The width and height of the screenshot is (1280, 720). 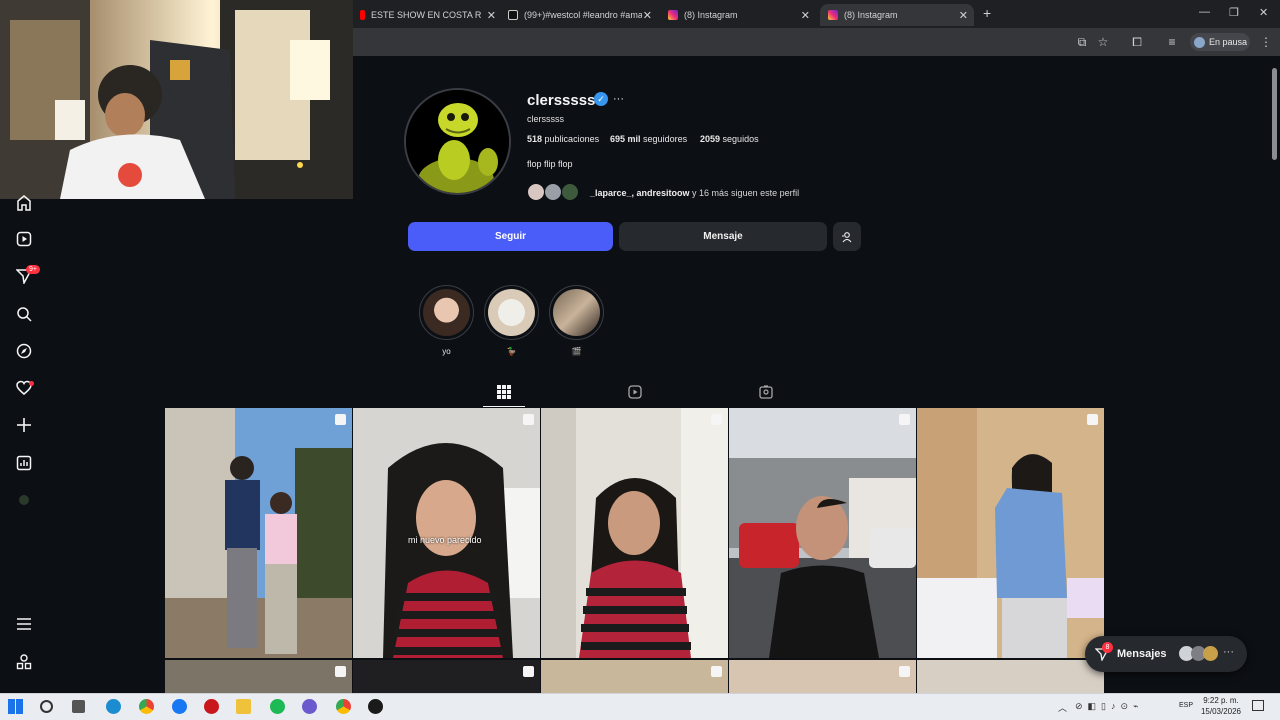 I want to click on threads-apps-icon, so click(x=24, y=662).